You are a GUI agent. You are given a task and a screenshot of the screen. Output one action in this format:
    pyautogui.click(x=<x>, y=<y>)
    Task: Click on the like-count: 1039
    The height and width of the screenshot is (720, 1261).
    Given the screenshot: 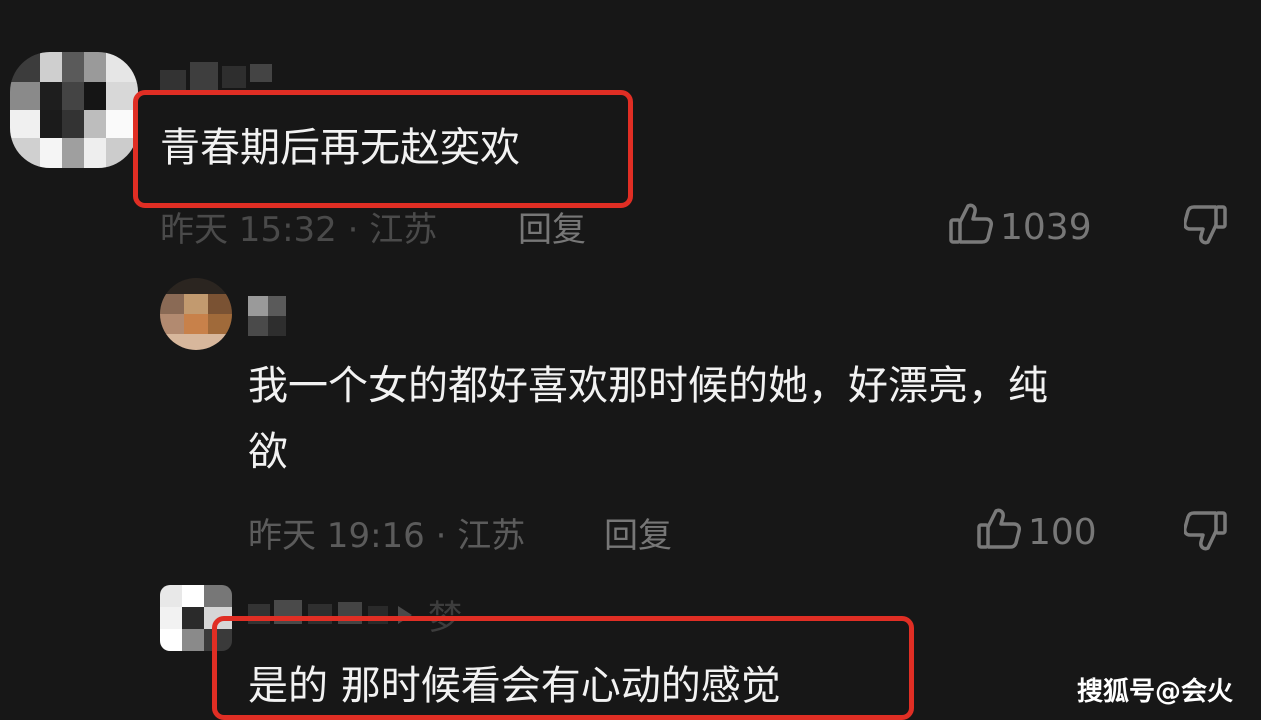 What is the action you would take?
    pyautogui.click(x=1046, y=227)
    